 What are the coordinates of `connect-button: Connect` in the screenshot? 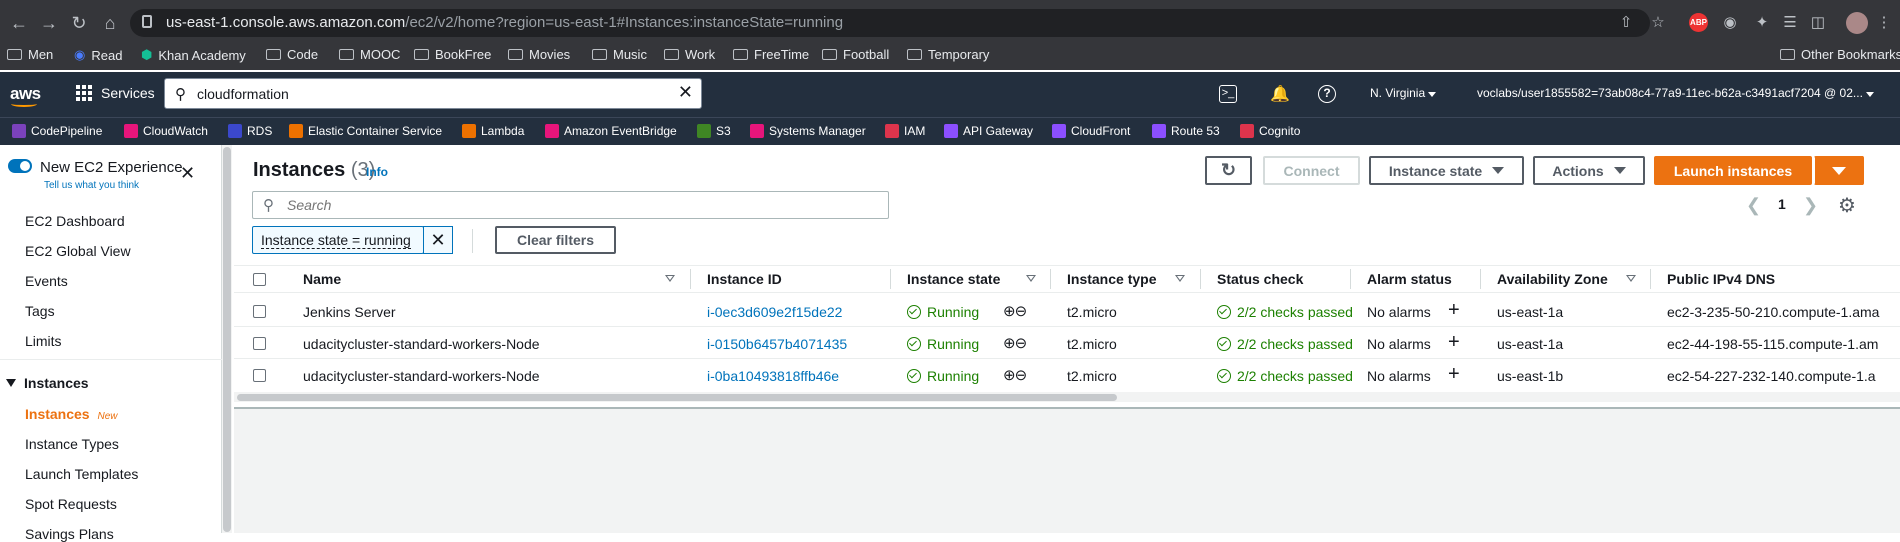 It's located at (1311, 170).